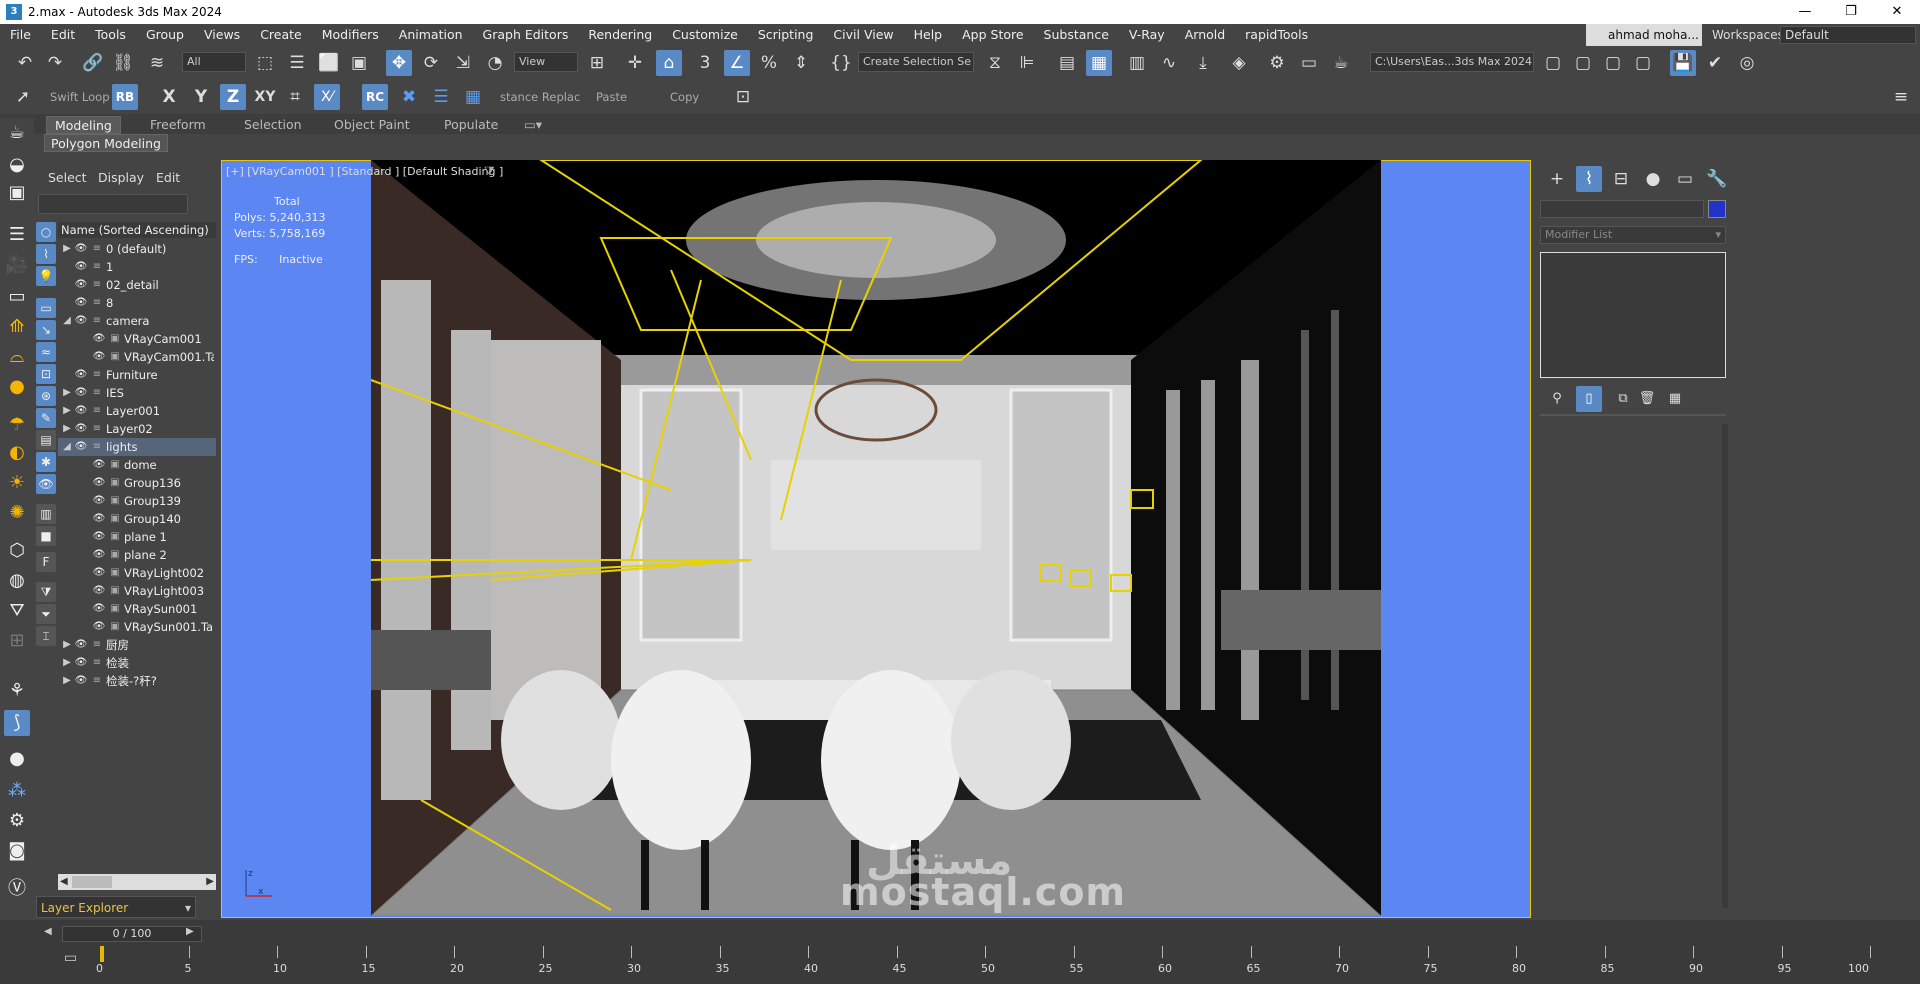 Image resolution: width=1920 pixels, height=984 pixels. I want to click on angle-snap-icon: ∠, so click(737, 63).